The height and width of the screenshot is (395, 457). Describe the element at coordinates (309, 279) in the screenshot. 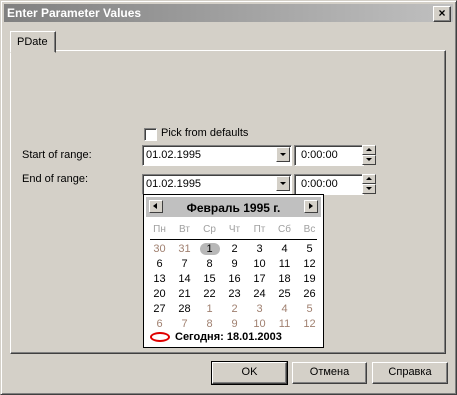

I see `calendar-day: 19` at that location.